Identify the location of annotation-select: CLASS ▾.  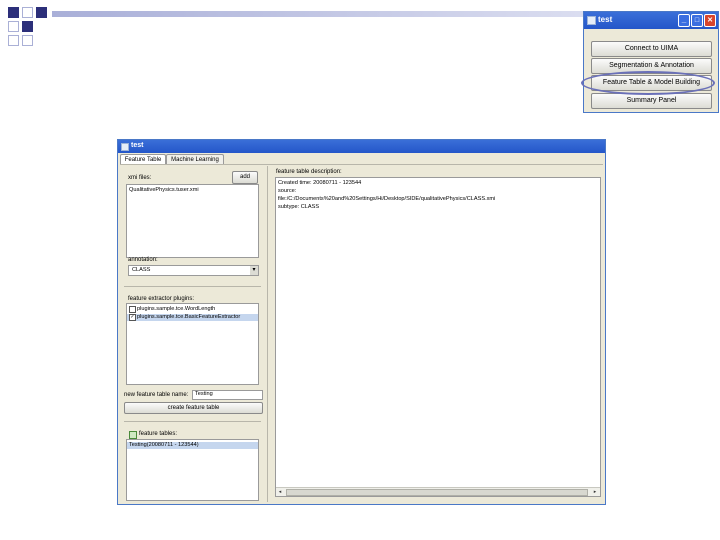
(193, 270).